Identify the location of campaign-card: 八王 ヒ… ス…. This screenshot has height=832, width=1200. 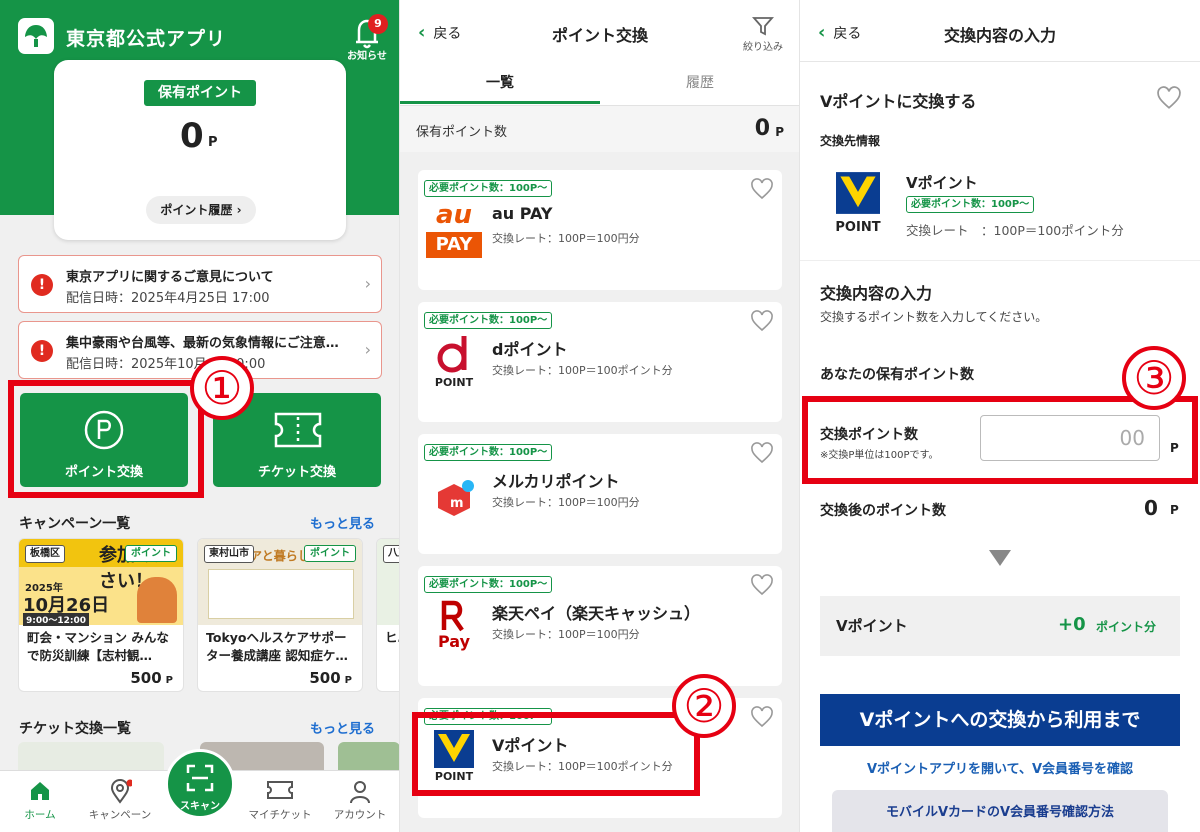
(388, 615).